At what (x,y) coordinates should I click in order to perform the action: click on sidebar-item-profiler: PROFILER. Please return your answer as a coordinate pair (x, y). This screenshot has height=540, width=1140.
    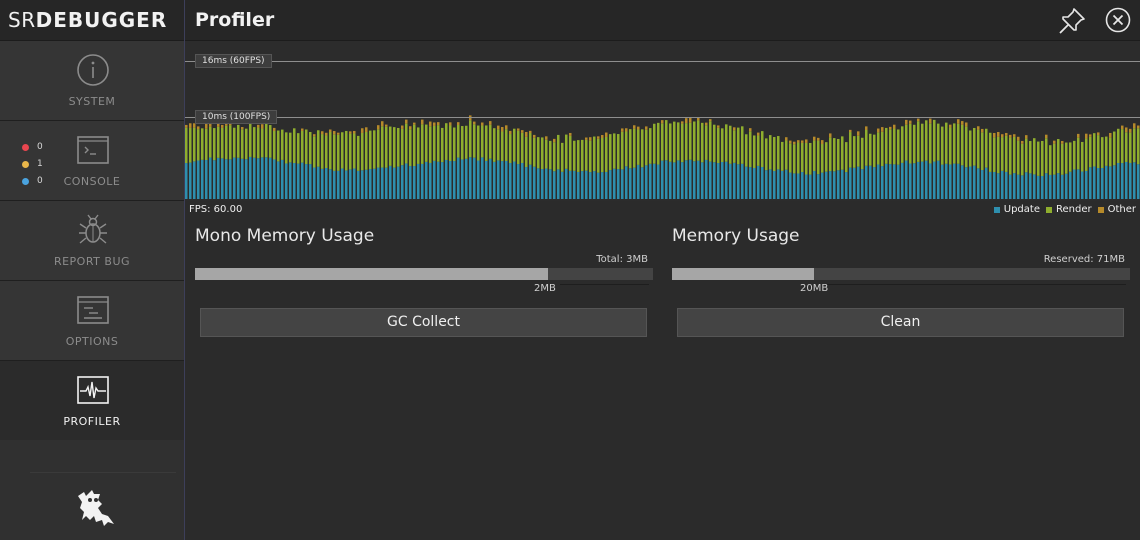
    Looking at the image, I should click on (92, 401).